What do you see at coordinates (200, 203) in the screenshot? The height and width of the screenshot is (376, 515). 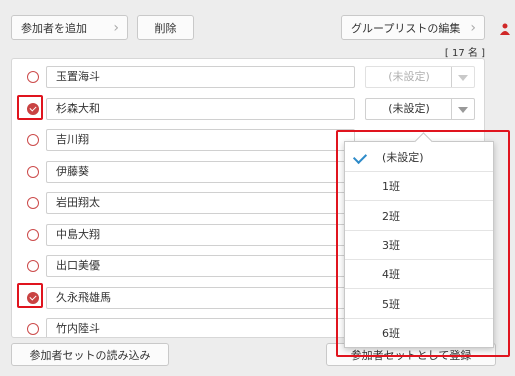 I see `participant-name-field: 岩田翔太` at bounding box center [200, 203].